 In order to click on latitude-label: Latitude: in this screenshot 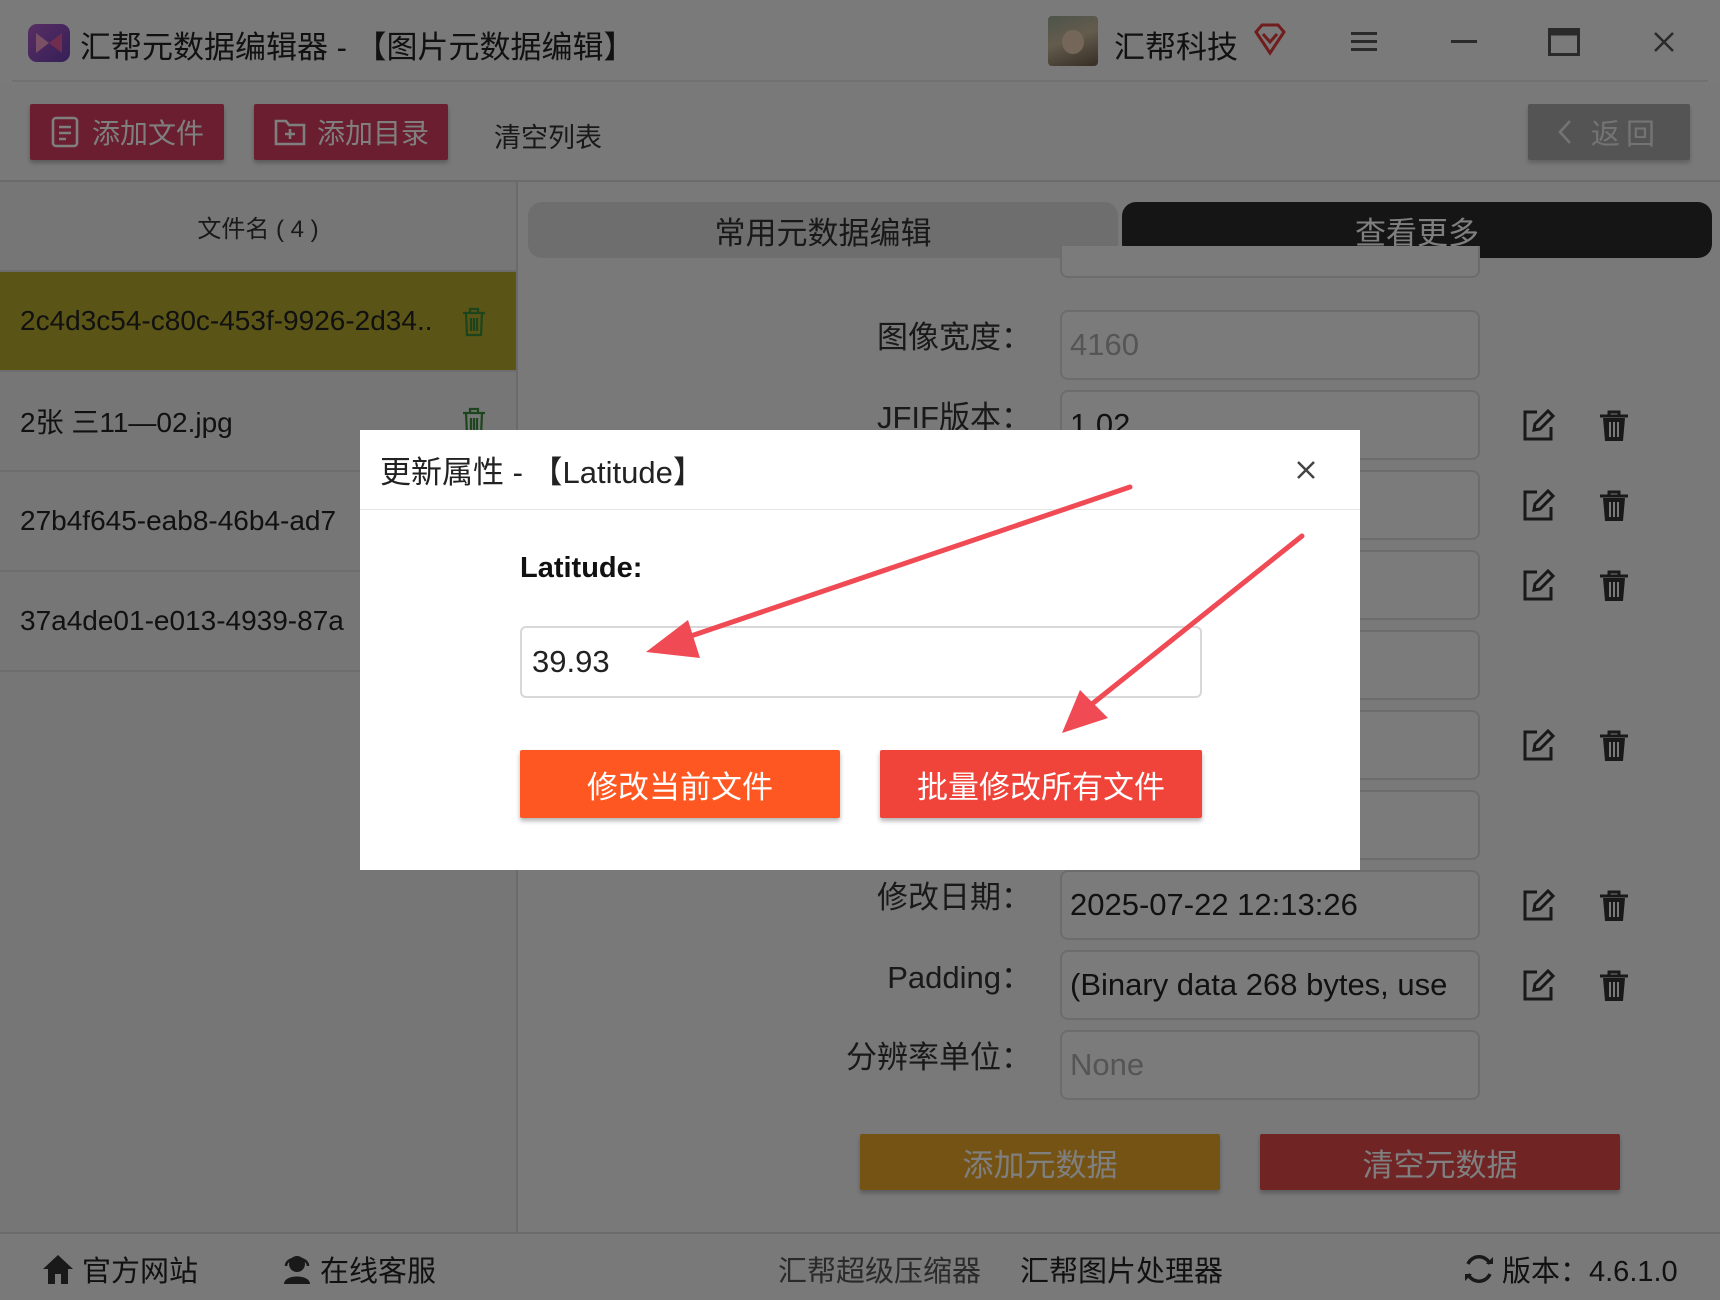, I will do `click(581, 568)`.